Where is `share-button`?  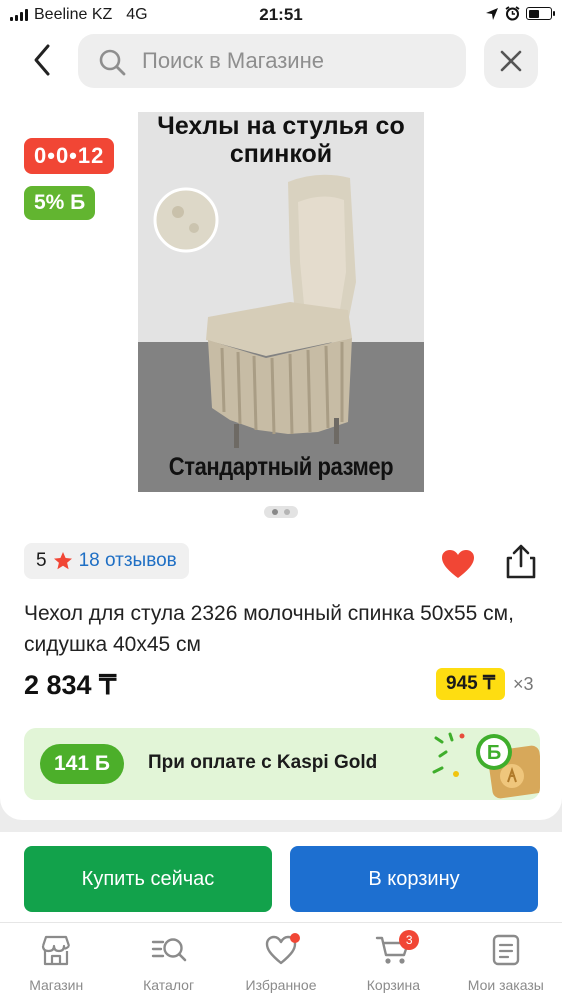
share-button is located at coordinates (521, 562).